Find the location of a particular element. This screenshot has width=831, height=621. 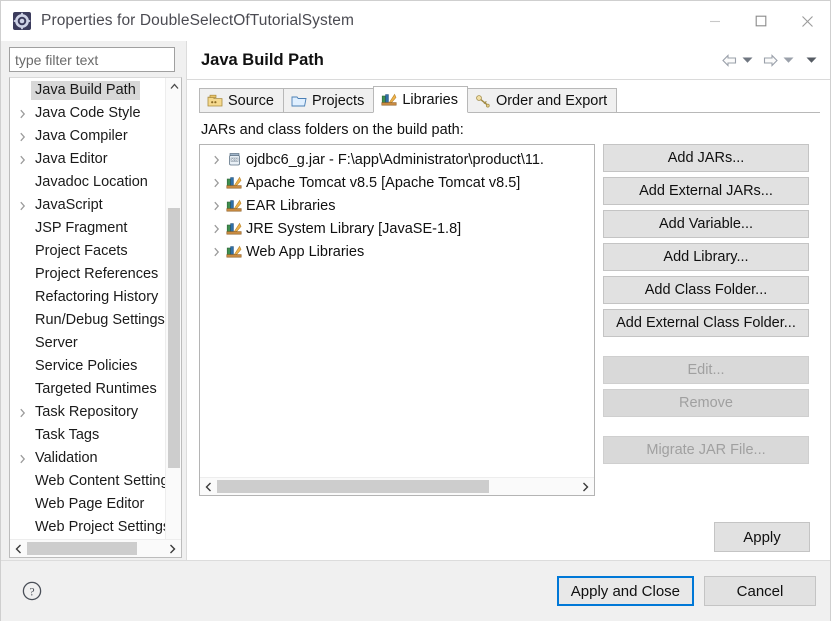

apply-and-close-button: Apply and Close is located at coordinates (625, 591).